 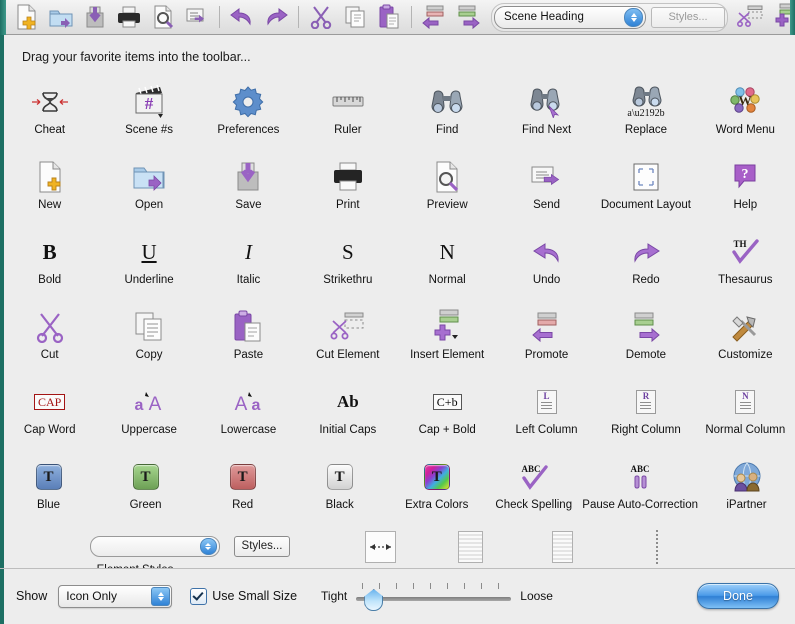 What do you see at coordinates (248, 339) in the screenshot?
I see `palette-item-paste: Paste` at bounding box center [248, 339].